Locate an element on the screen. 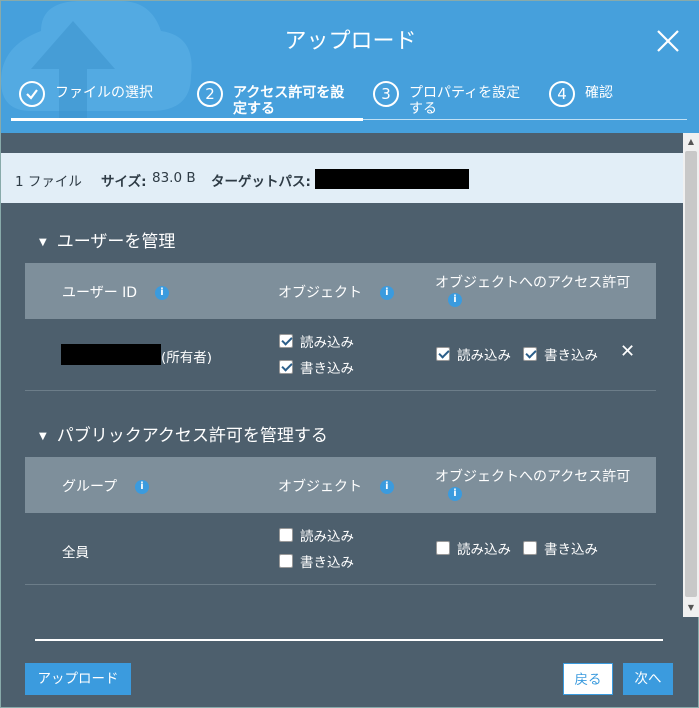  group-name: 全員 is located at coordinates (75, 553).